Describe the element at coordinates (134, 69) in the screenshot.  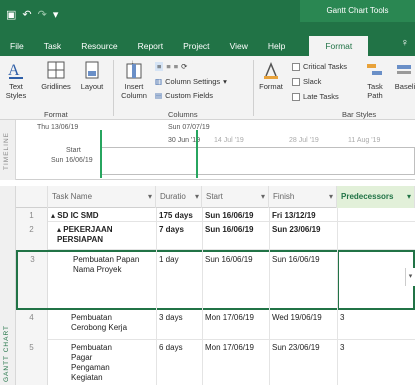
I see `insert-column-icon: ↓` at that location.